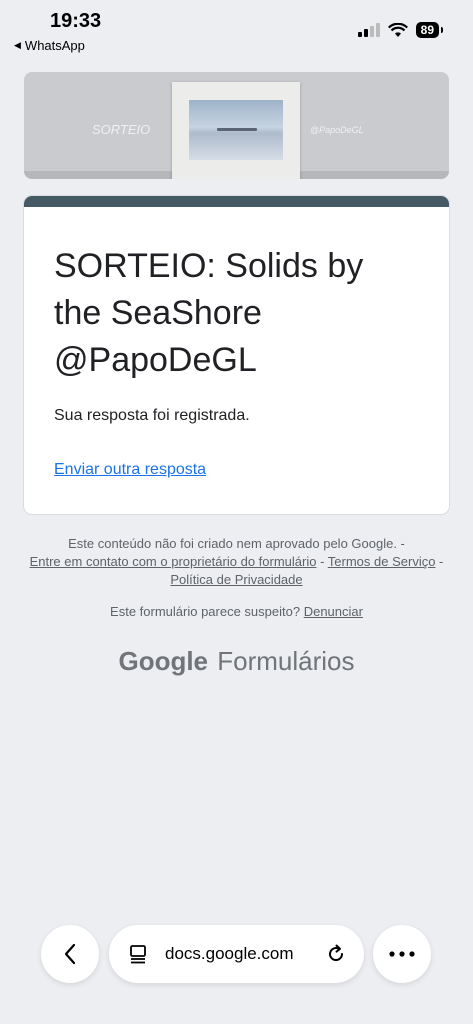  I want to click on back-button, so click(70, 954).